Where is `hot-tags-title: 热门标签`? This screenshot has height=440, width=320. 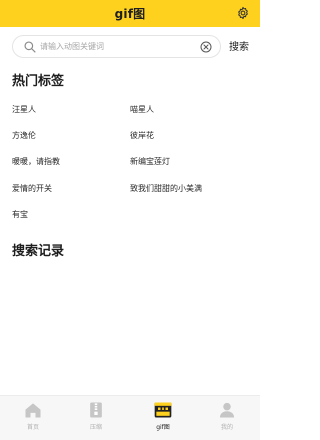 hot-tags-title: 热门标签 is located at coordinates (38, 81).